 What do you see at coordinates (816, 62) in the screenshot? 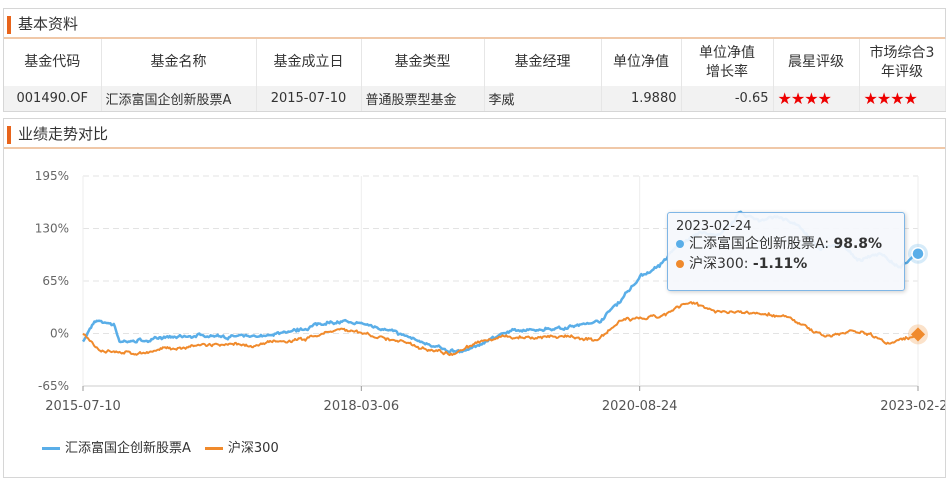
I see `col-morningstar: 晨星评级` at bounding box center [816, 62].